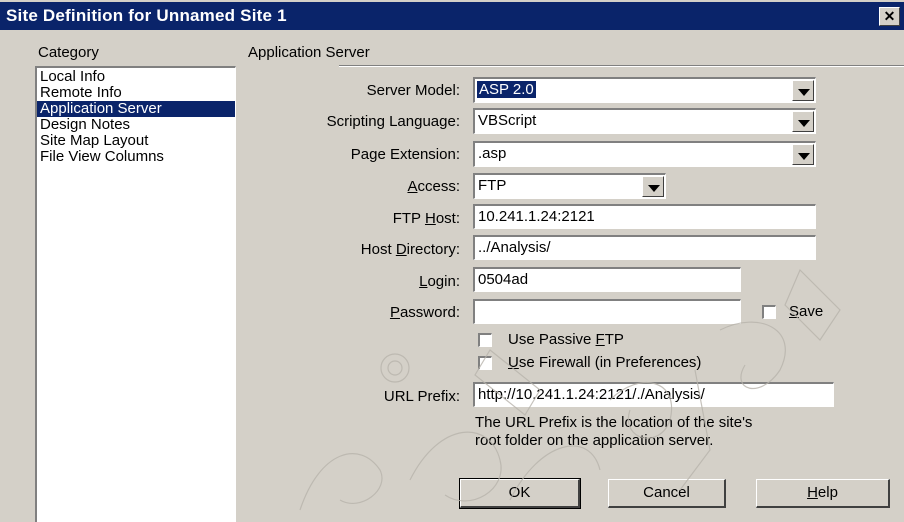 The height and width of the screenshot is (522, 904). I want to click on help-button-label-post: elp, so click(827, 492).